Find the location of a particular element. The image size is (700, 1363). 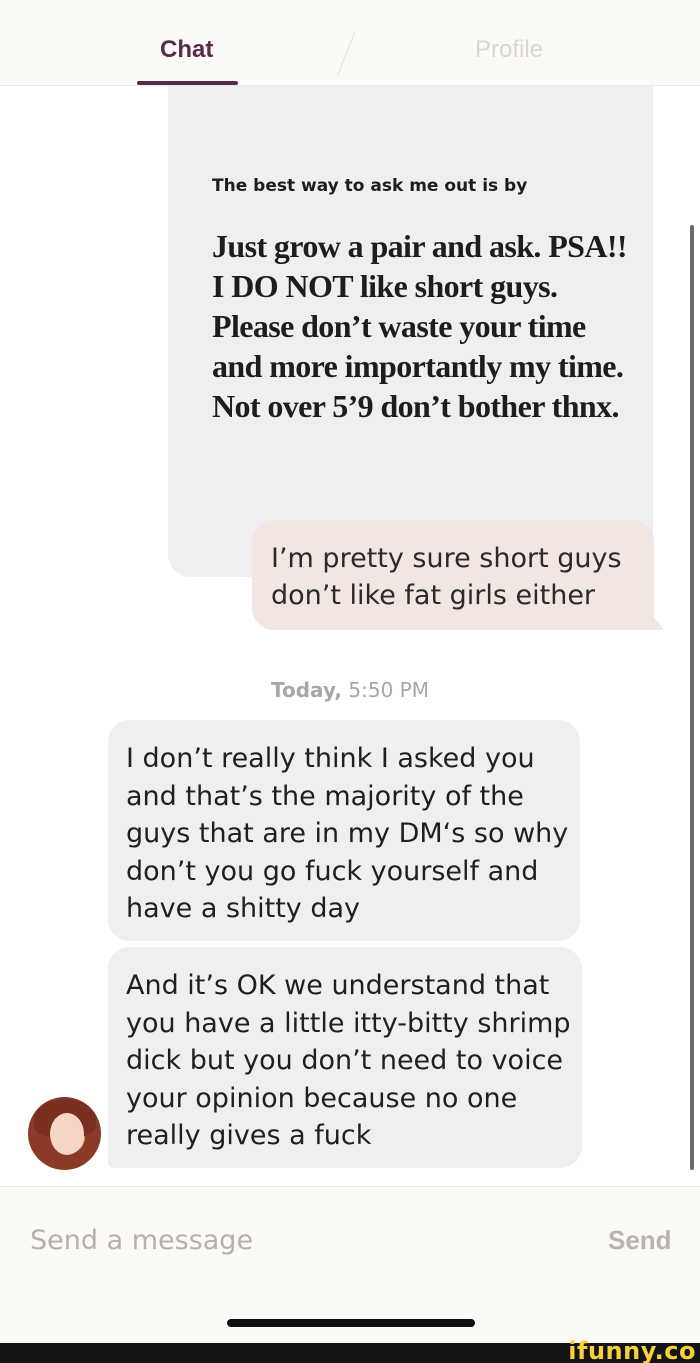

avatar is located at coordinates (64, 1133).